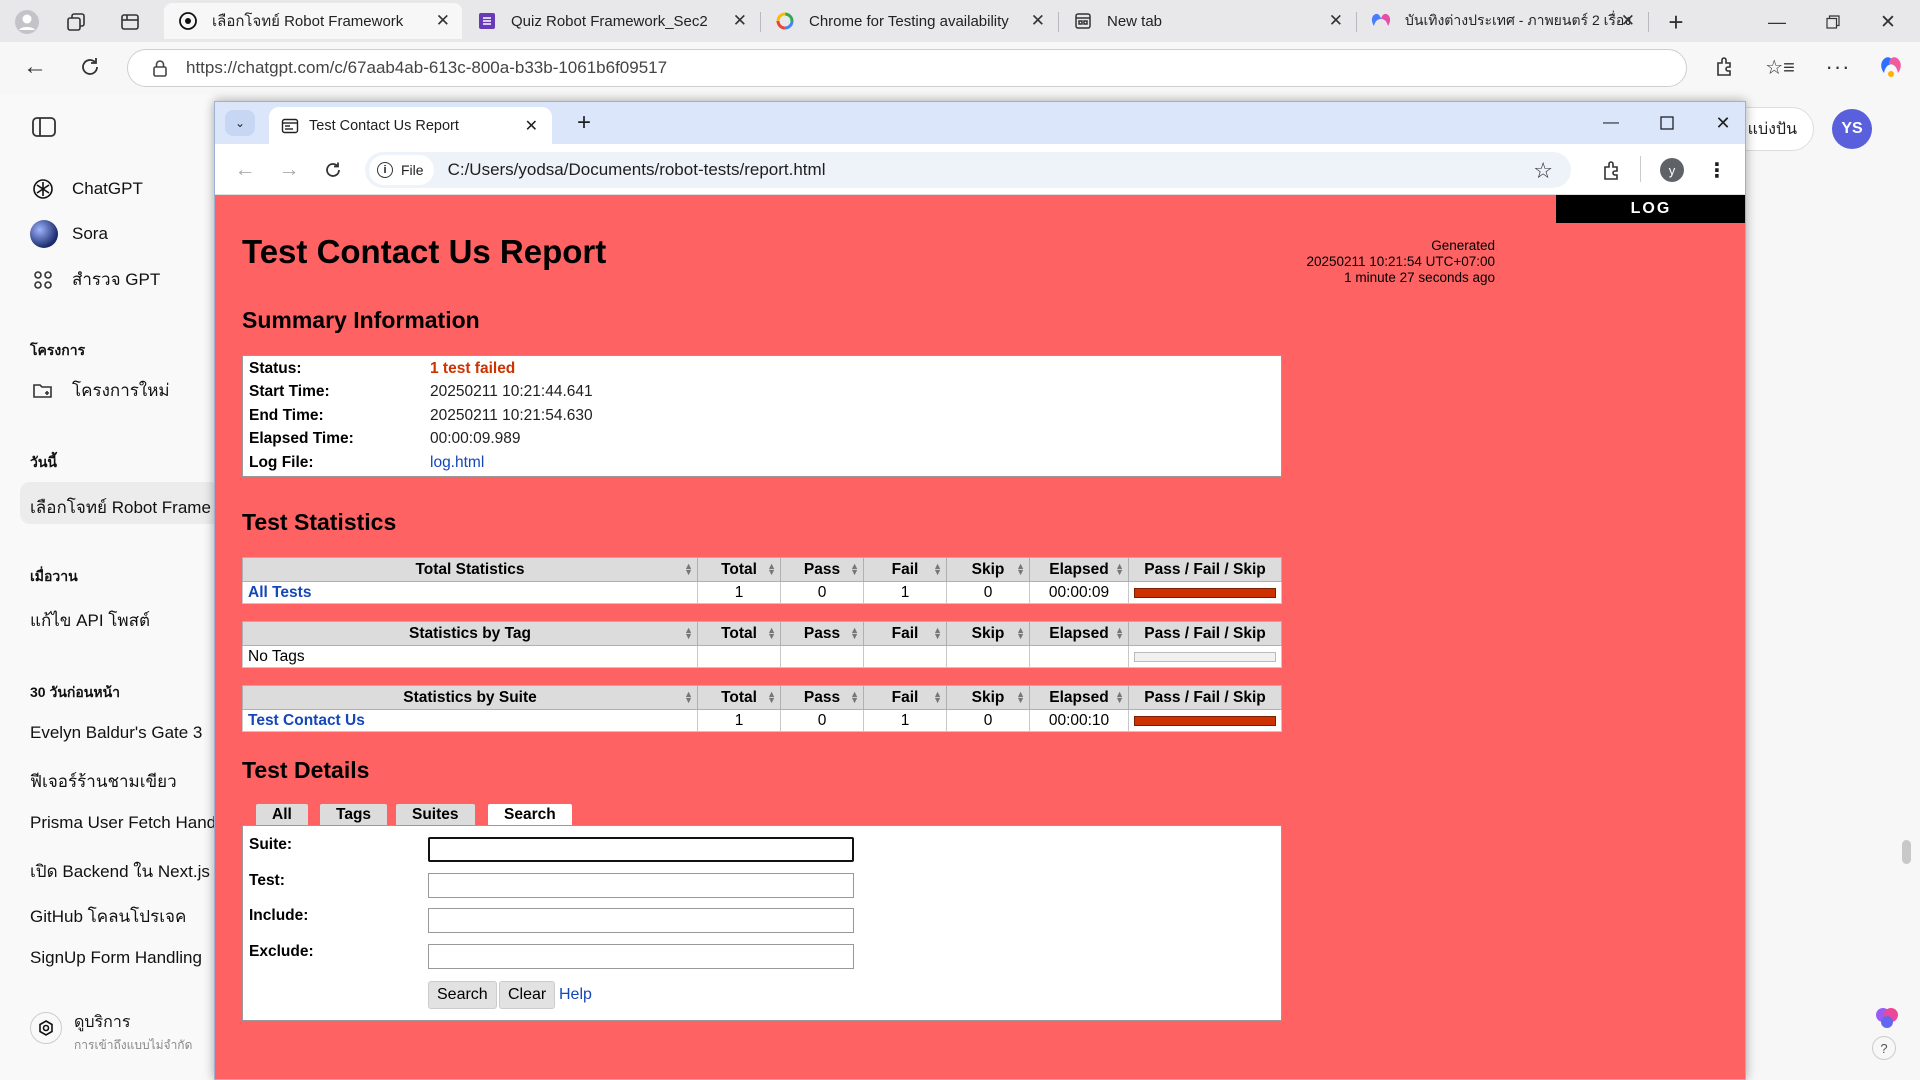 The height and width of the screenshot is (1080, 1920). Describe the element at coordinates (641, 849) in the screenshot. I see `suite-input` at that location.